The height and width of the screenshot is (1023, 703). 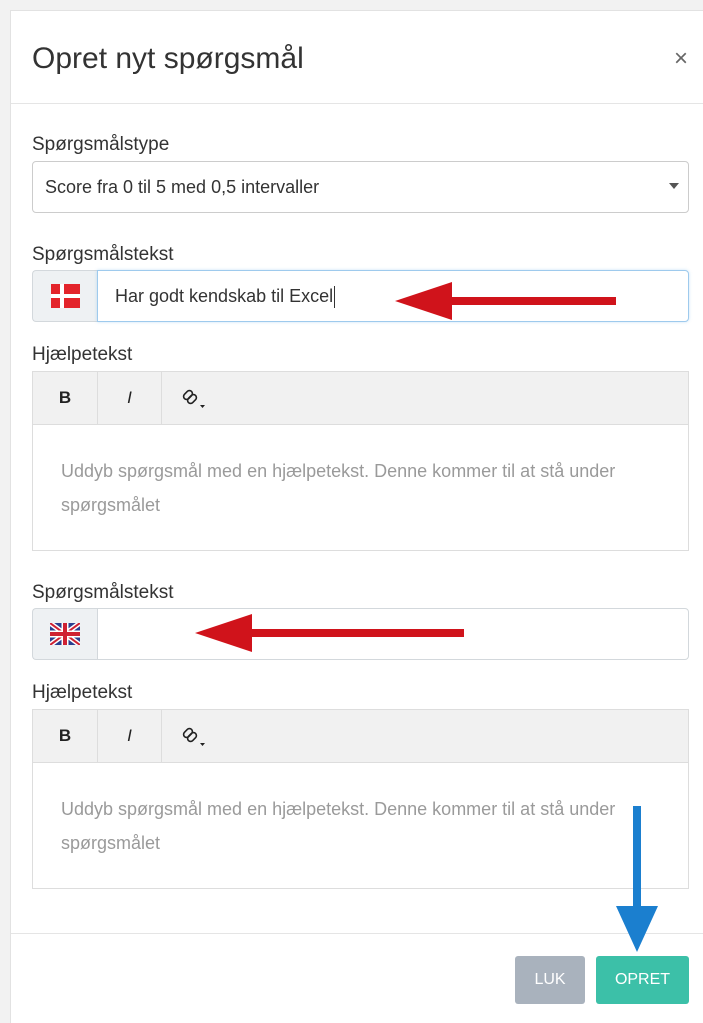 I want to click on close-icon: ×, so click(x=681, y=59).